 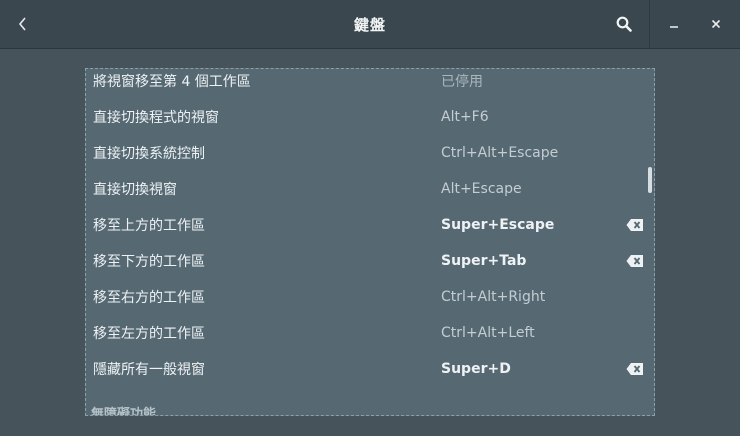 I want to click on shortcut-row: 移至左方的工作區 Ctrl+Alt+Left, so click(x=370, y=333).